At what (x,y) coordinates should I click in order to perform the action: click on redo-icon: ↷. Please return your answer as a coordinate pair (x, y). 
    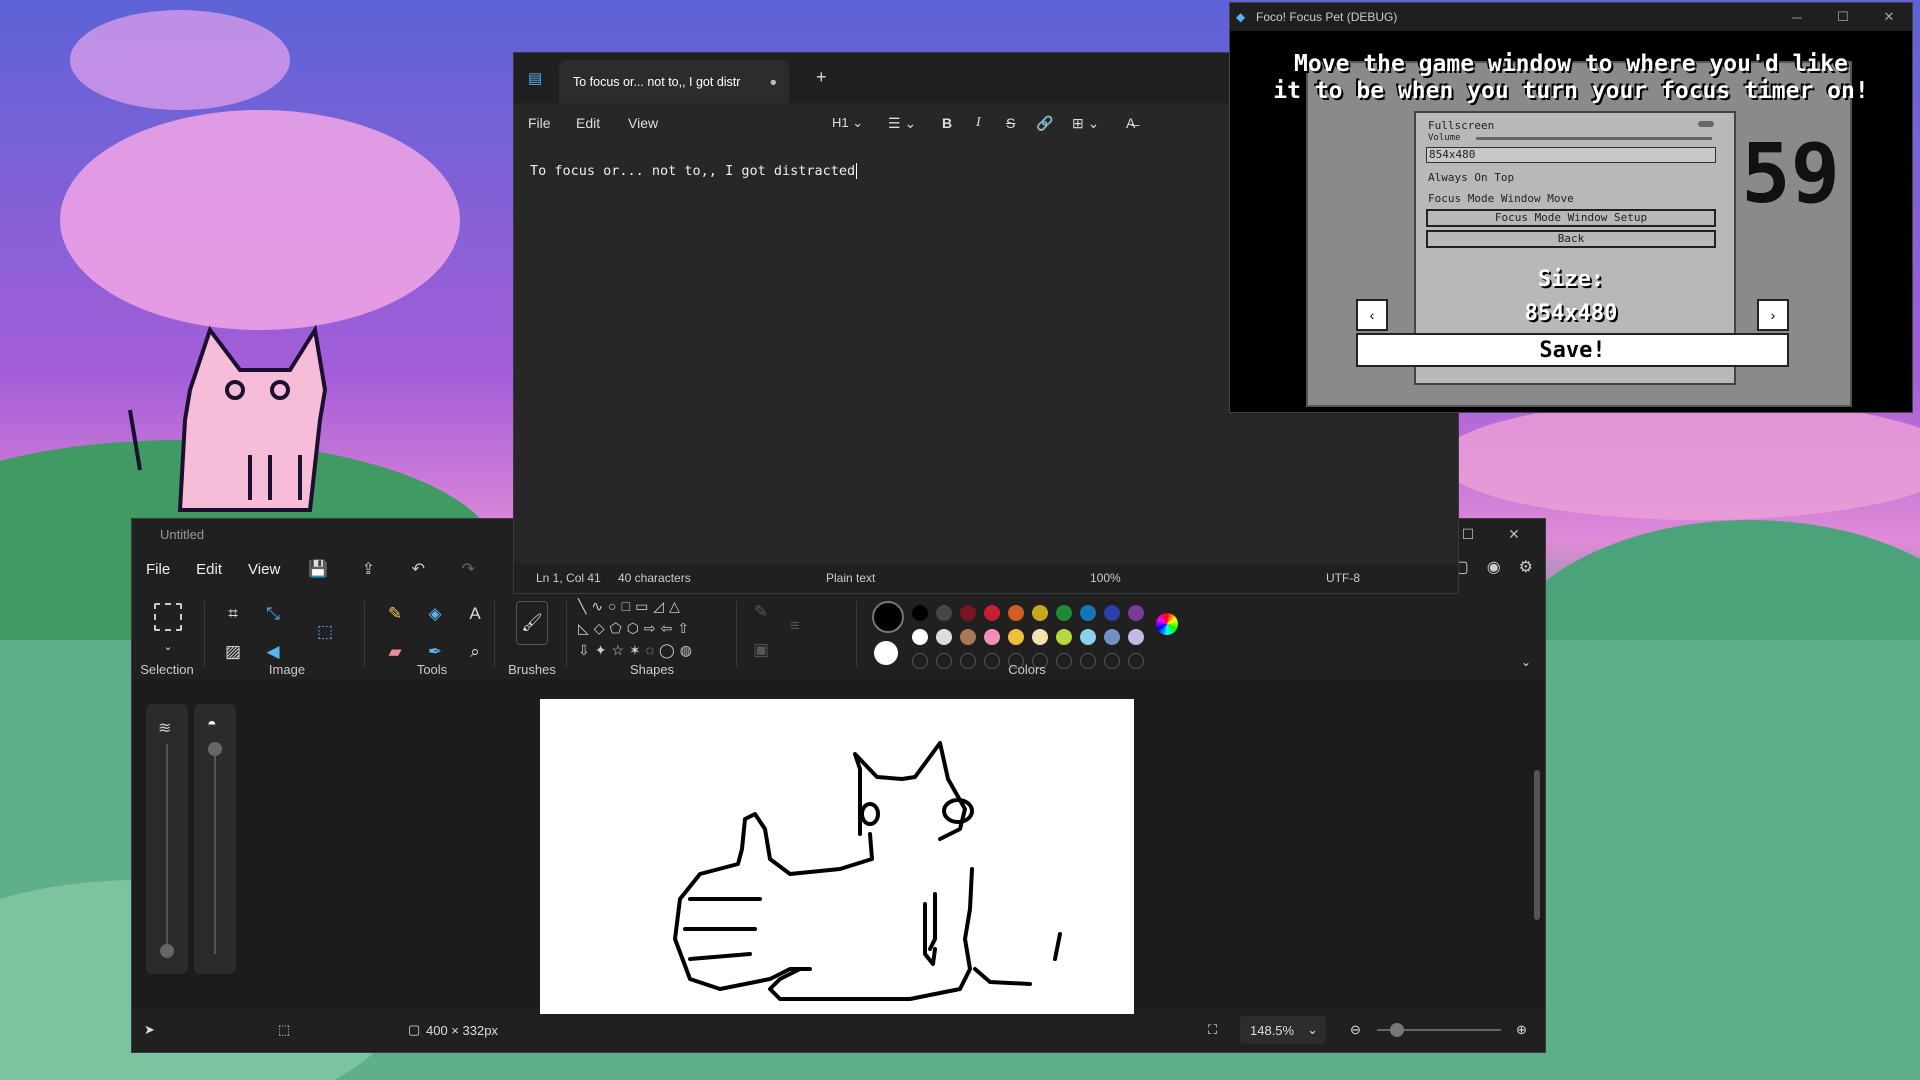
    Looking at the image, I should click on (468, 569).